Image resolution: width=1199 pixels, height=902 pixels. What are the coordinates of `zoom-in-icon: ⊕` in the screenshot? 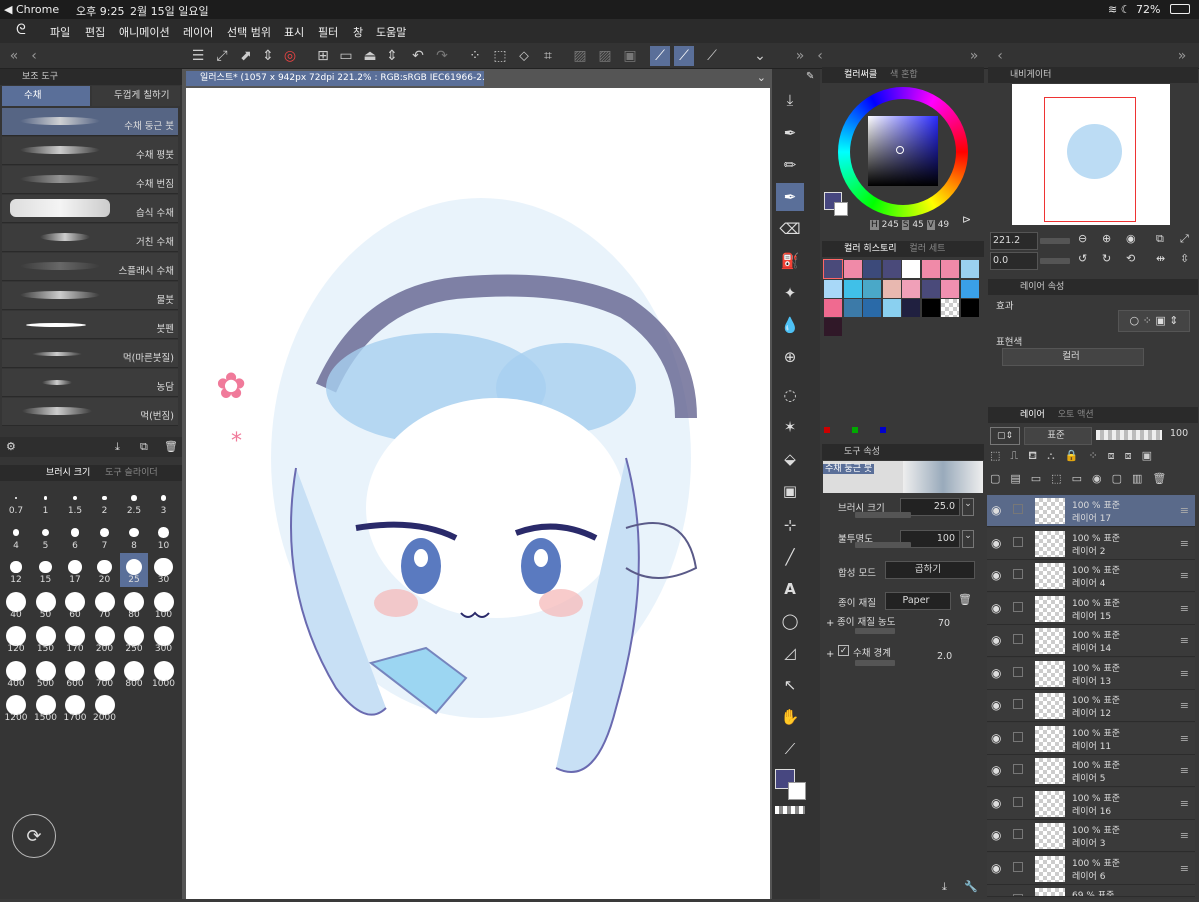 It's located at (1106, 238).